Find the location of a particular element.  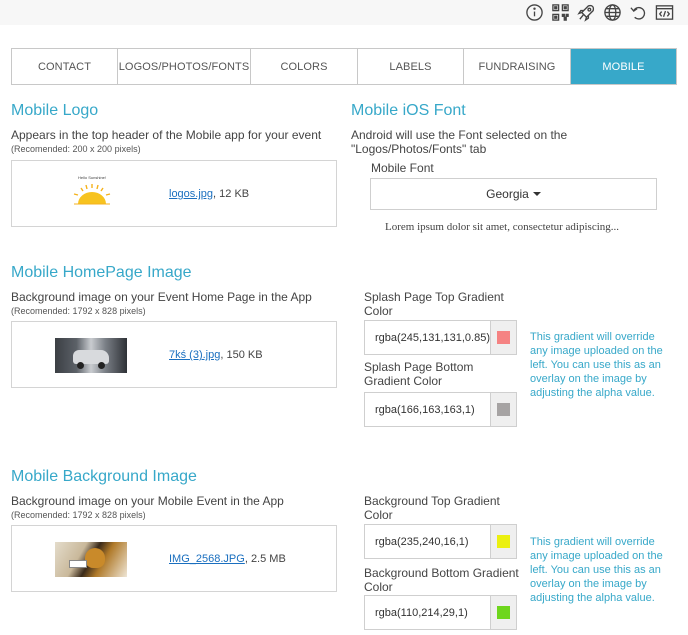

background-image-thumbnail is located at coordinates (91, 559).